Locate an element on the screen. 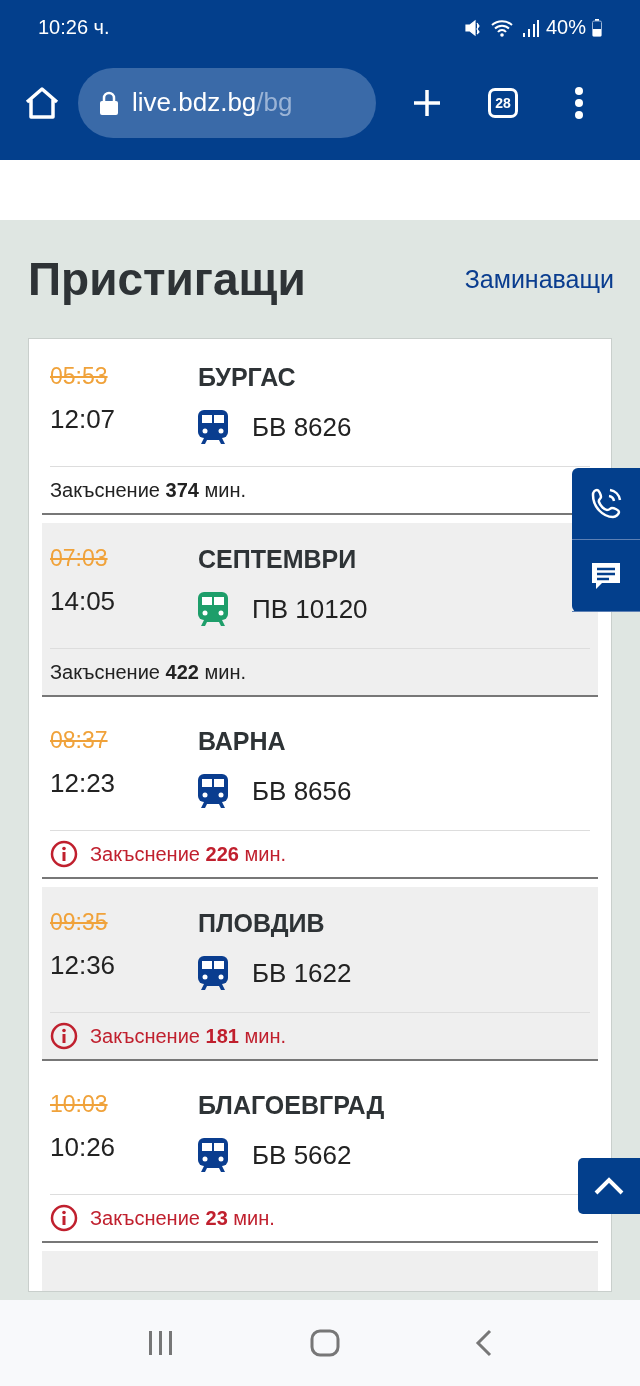  arrival-row: 07:03 14:05 СЕПТЕМВРИ ПВ 10120 Закъснение 422 мин. is located at coordinates (320, 610).